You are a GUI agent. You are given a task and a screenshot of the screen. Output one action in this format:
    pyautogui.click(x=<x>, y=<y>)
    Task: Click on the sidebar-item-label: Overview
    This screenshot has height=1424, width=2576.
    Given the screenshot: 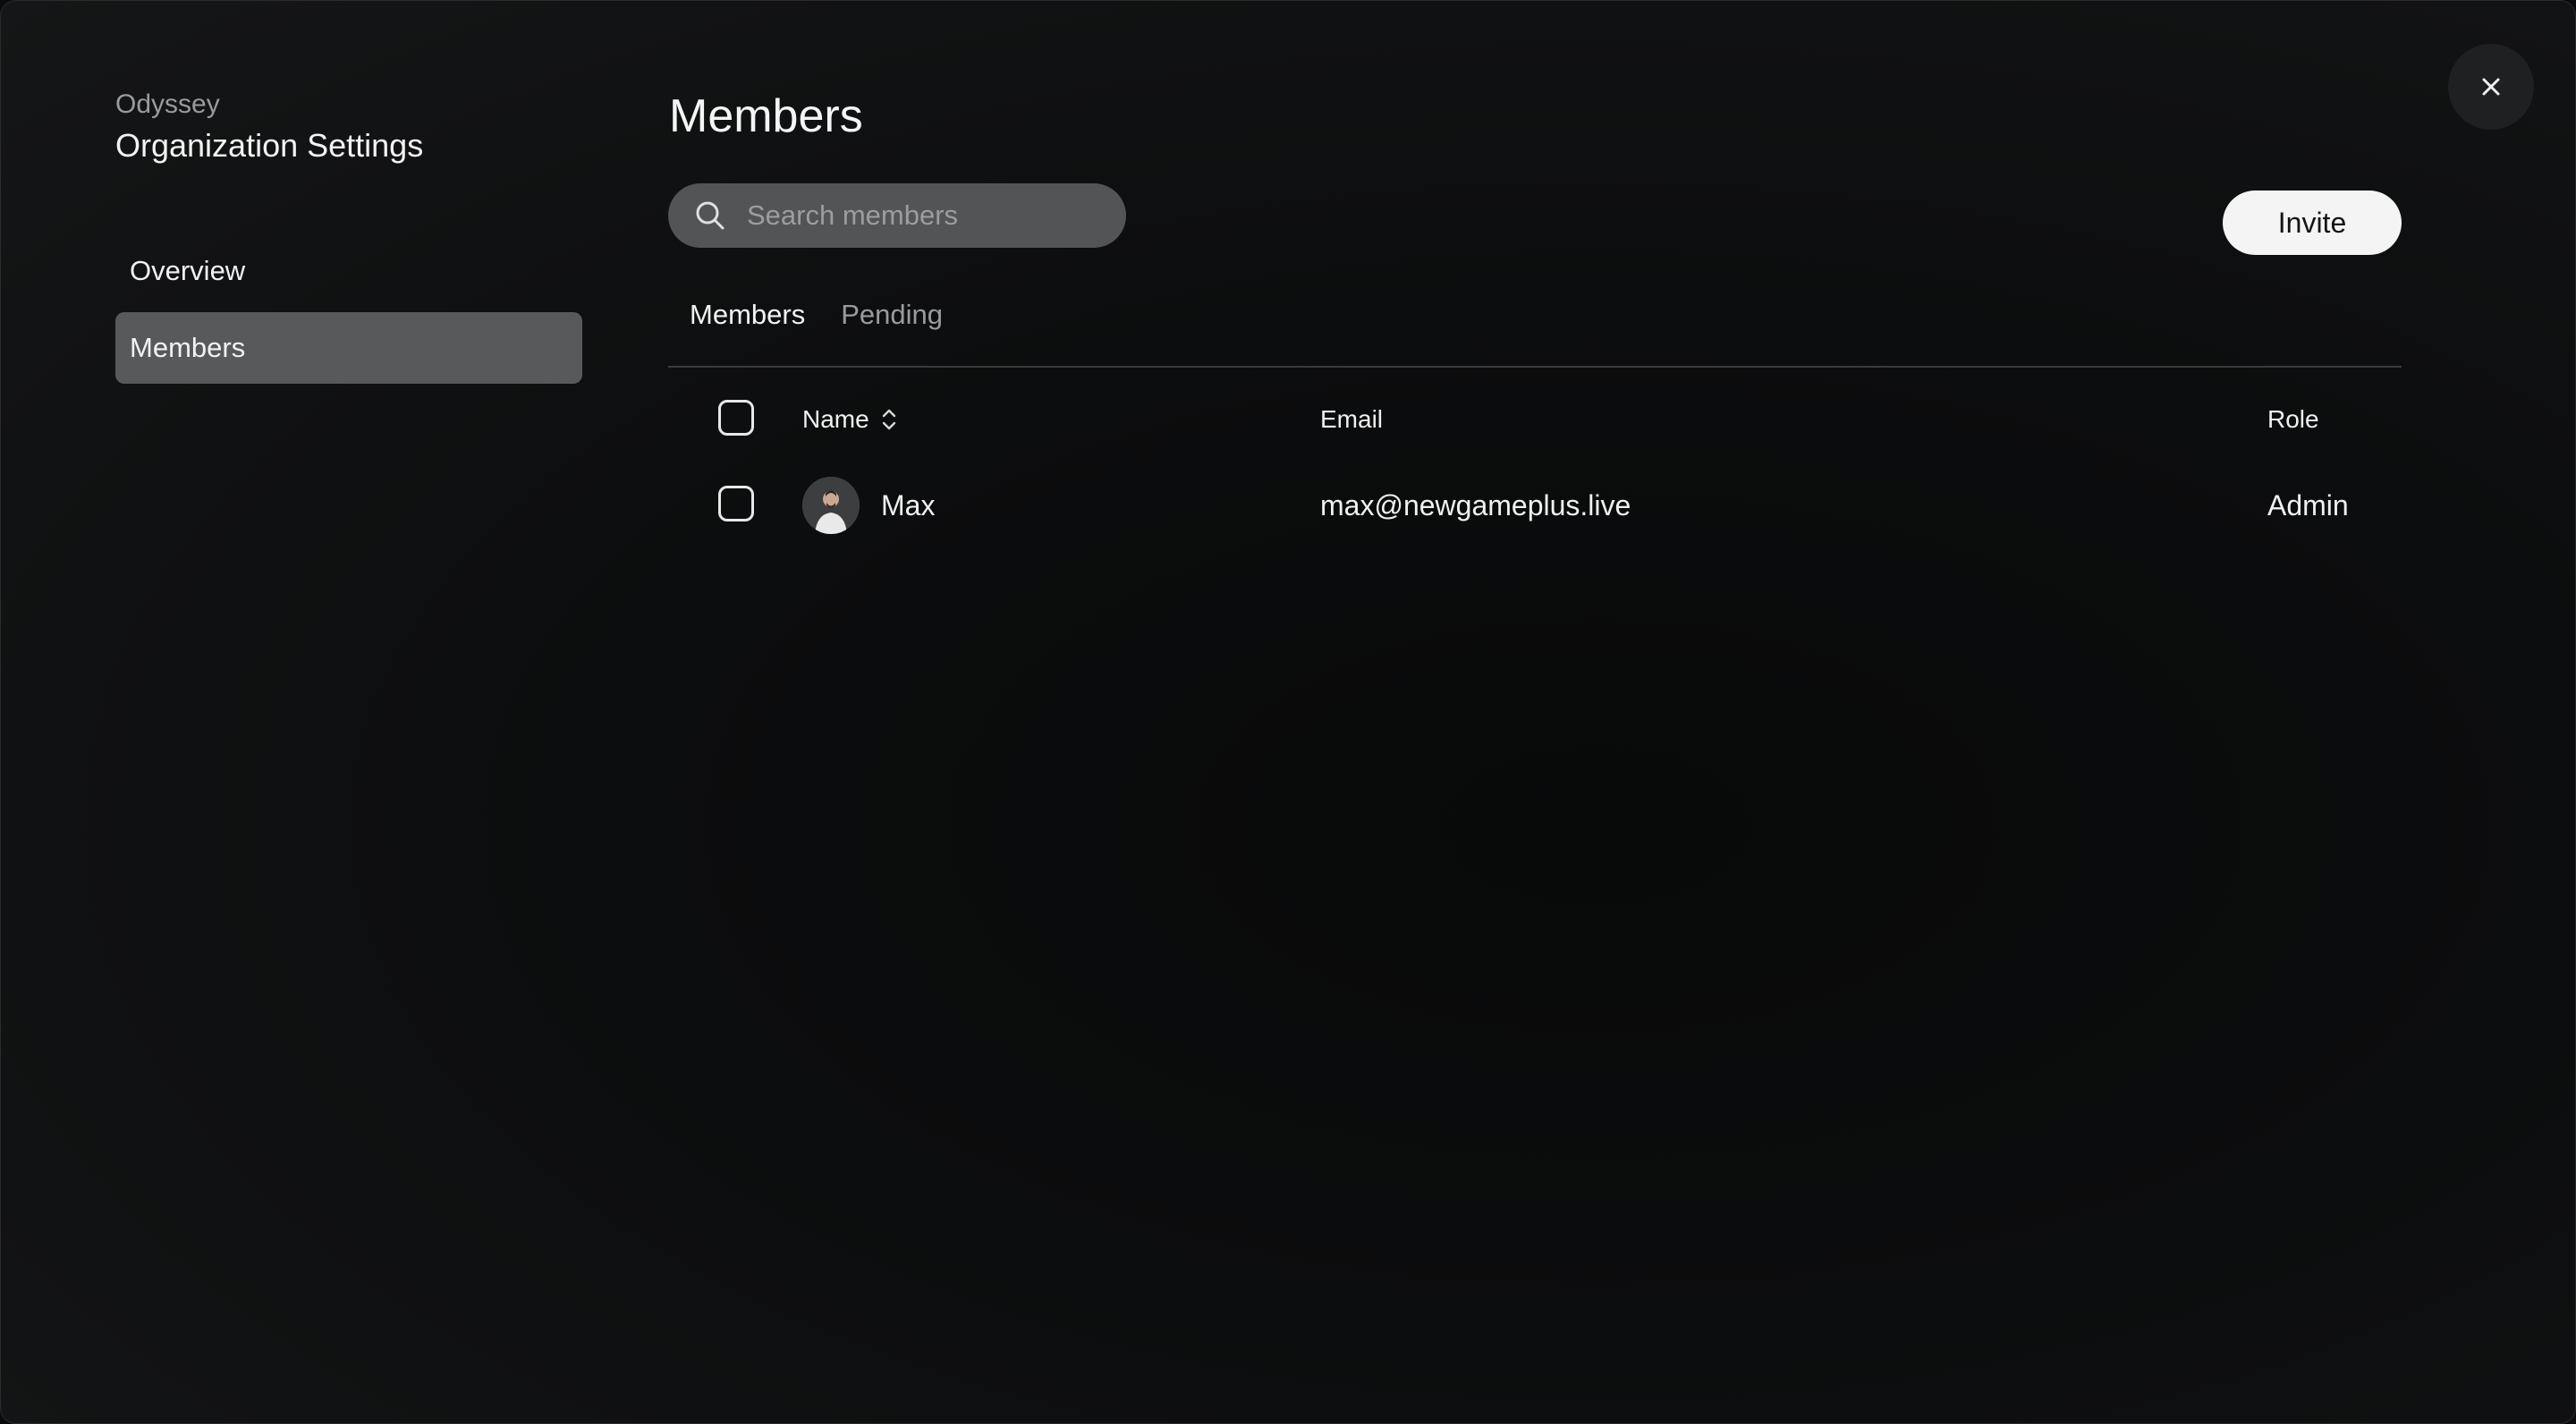 What is the action you would take?
    pyautogui.click(x=188, y=270)
    